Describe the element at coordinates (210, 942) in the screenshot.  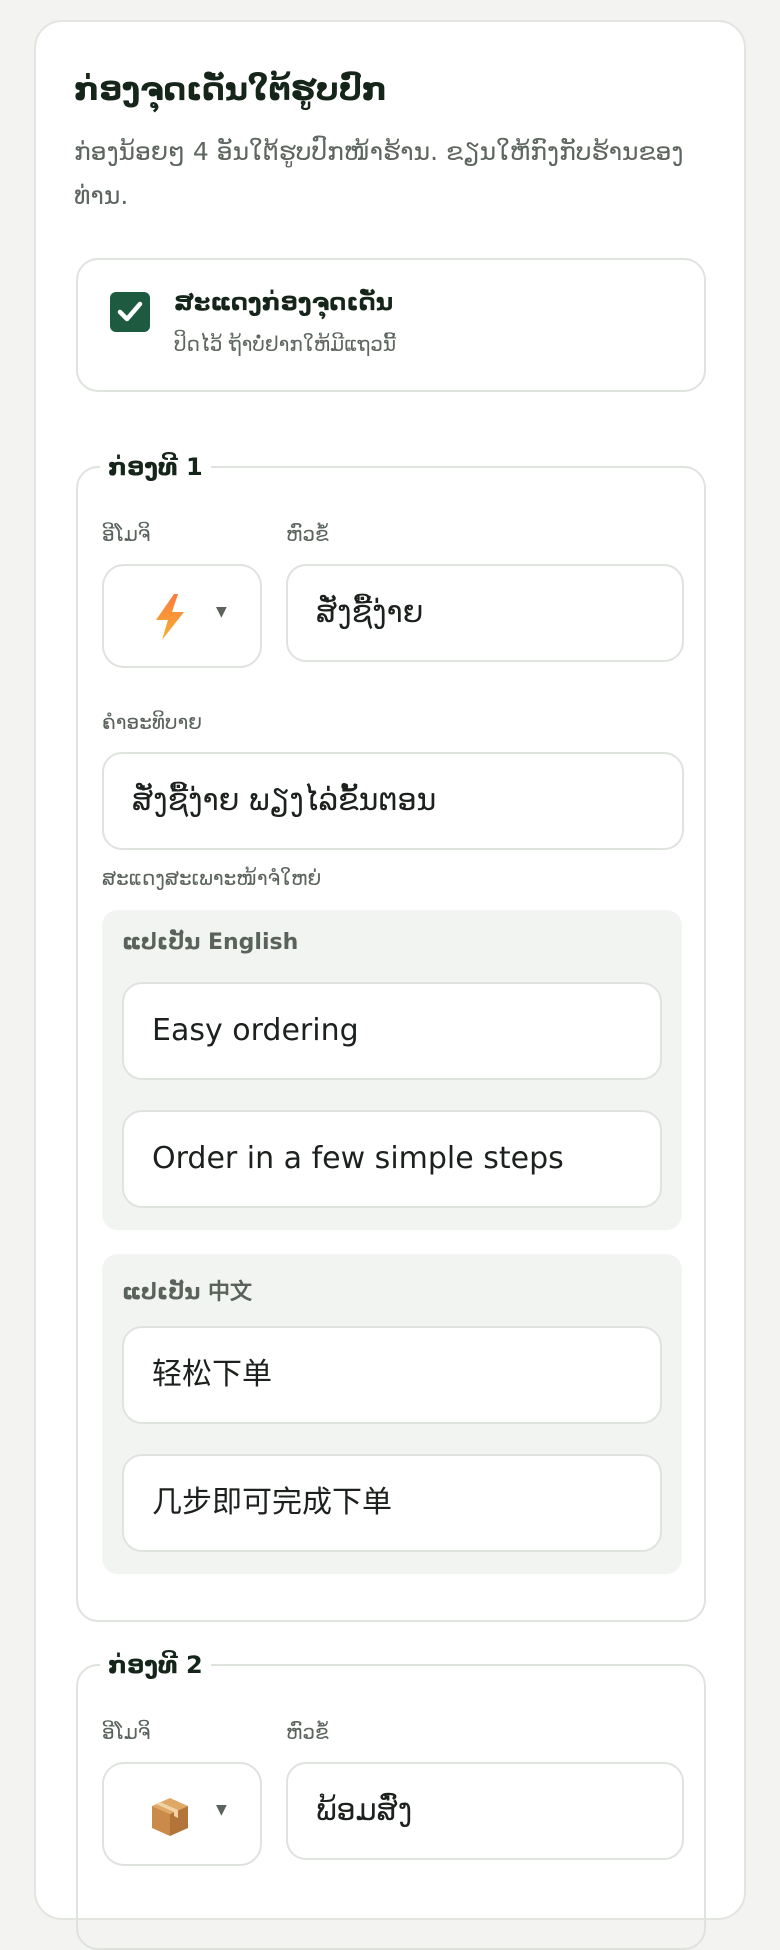
I see `translation-label: ແປເປັນ English` at that location.